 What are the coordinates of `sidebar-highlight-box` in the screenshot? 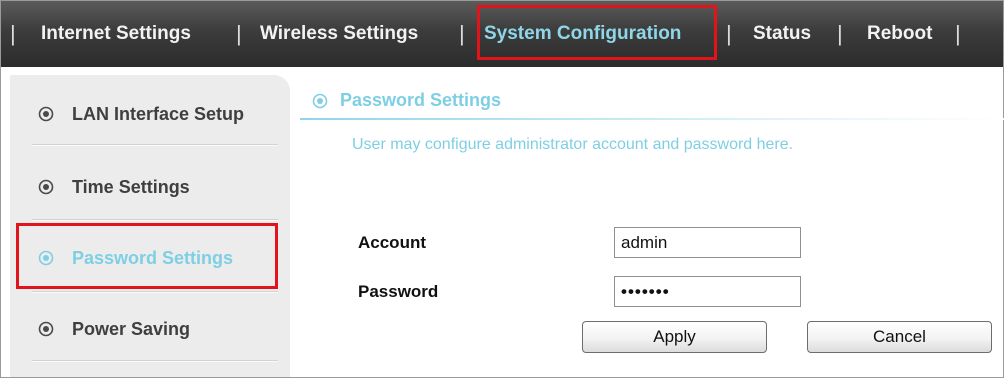 It's located at (147, 256).